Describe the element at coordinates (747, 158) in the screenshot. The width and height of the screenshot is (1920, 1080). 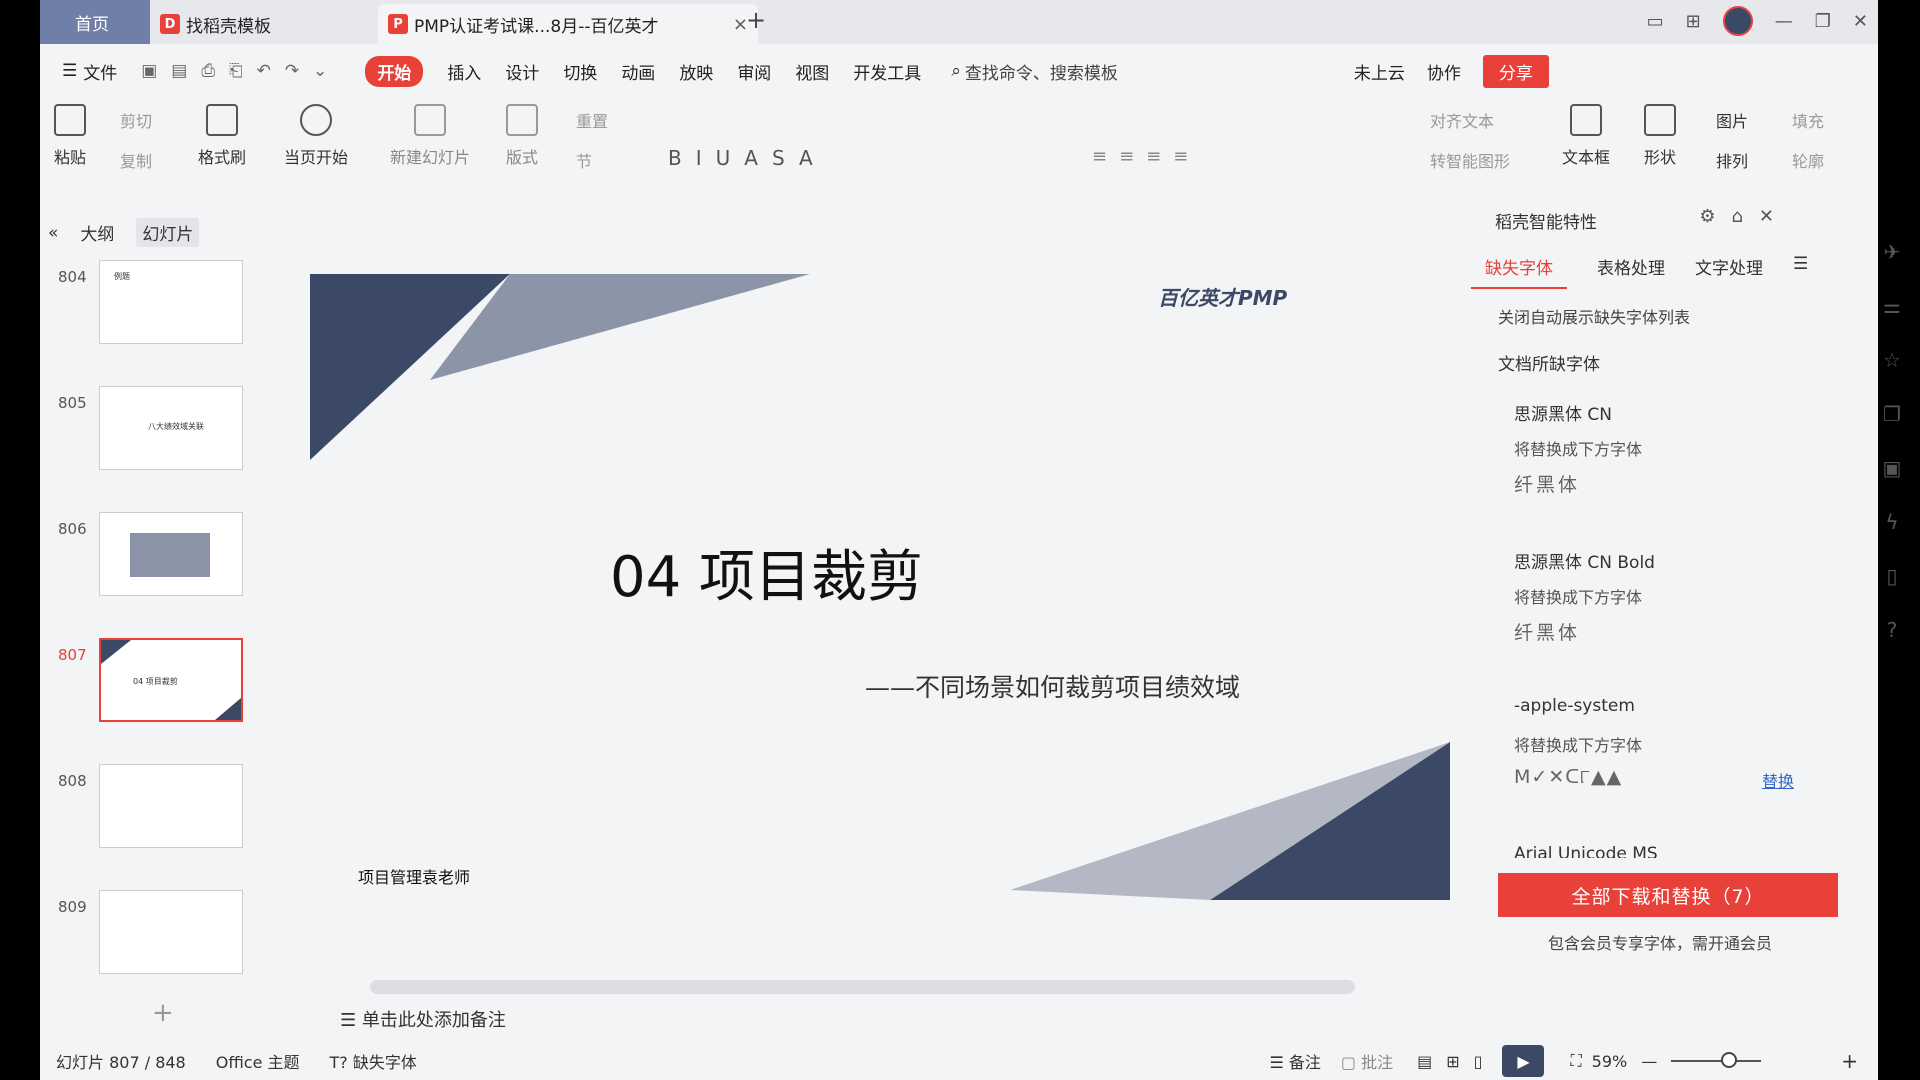
I see `font-format-icons: BIUASA` at that location.